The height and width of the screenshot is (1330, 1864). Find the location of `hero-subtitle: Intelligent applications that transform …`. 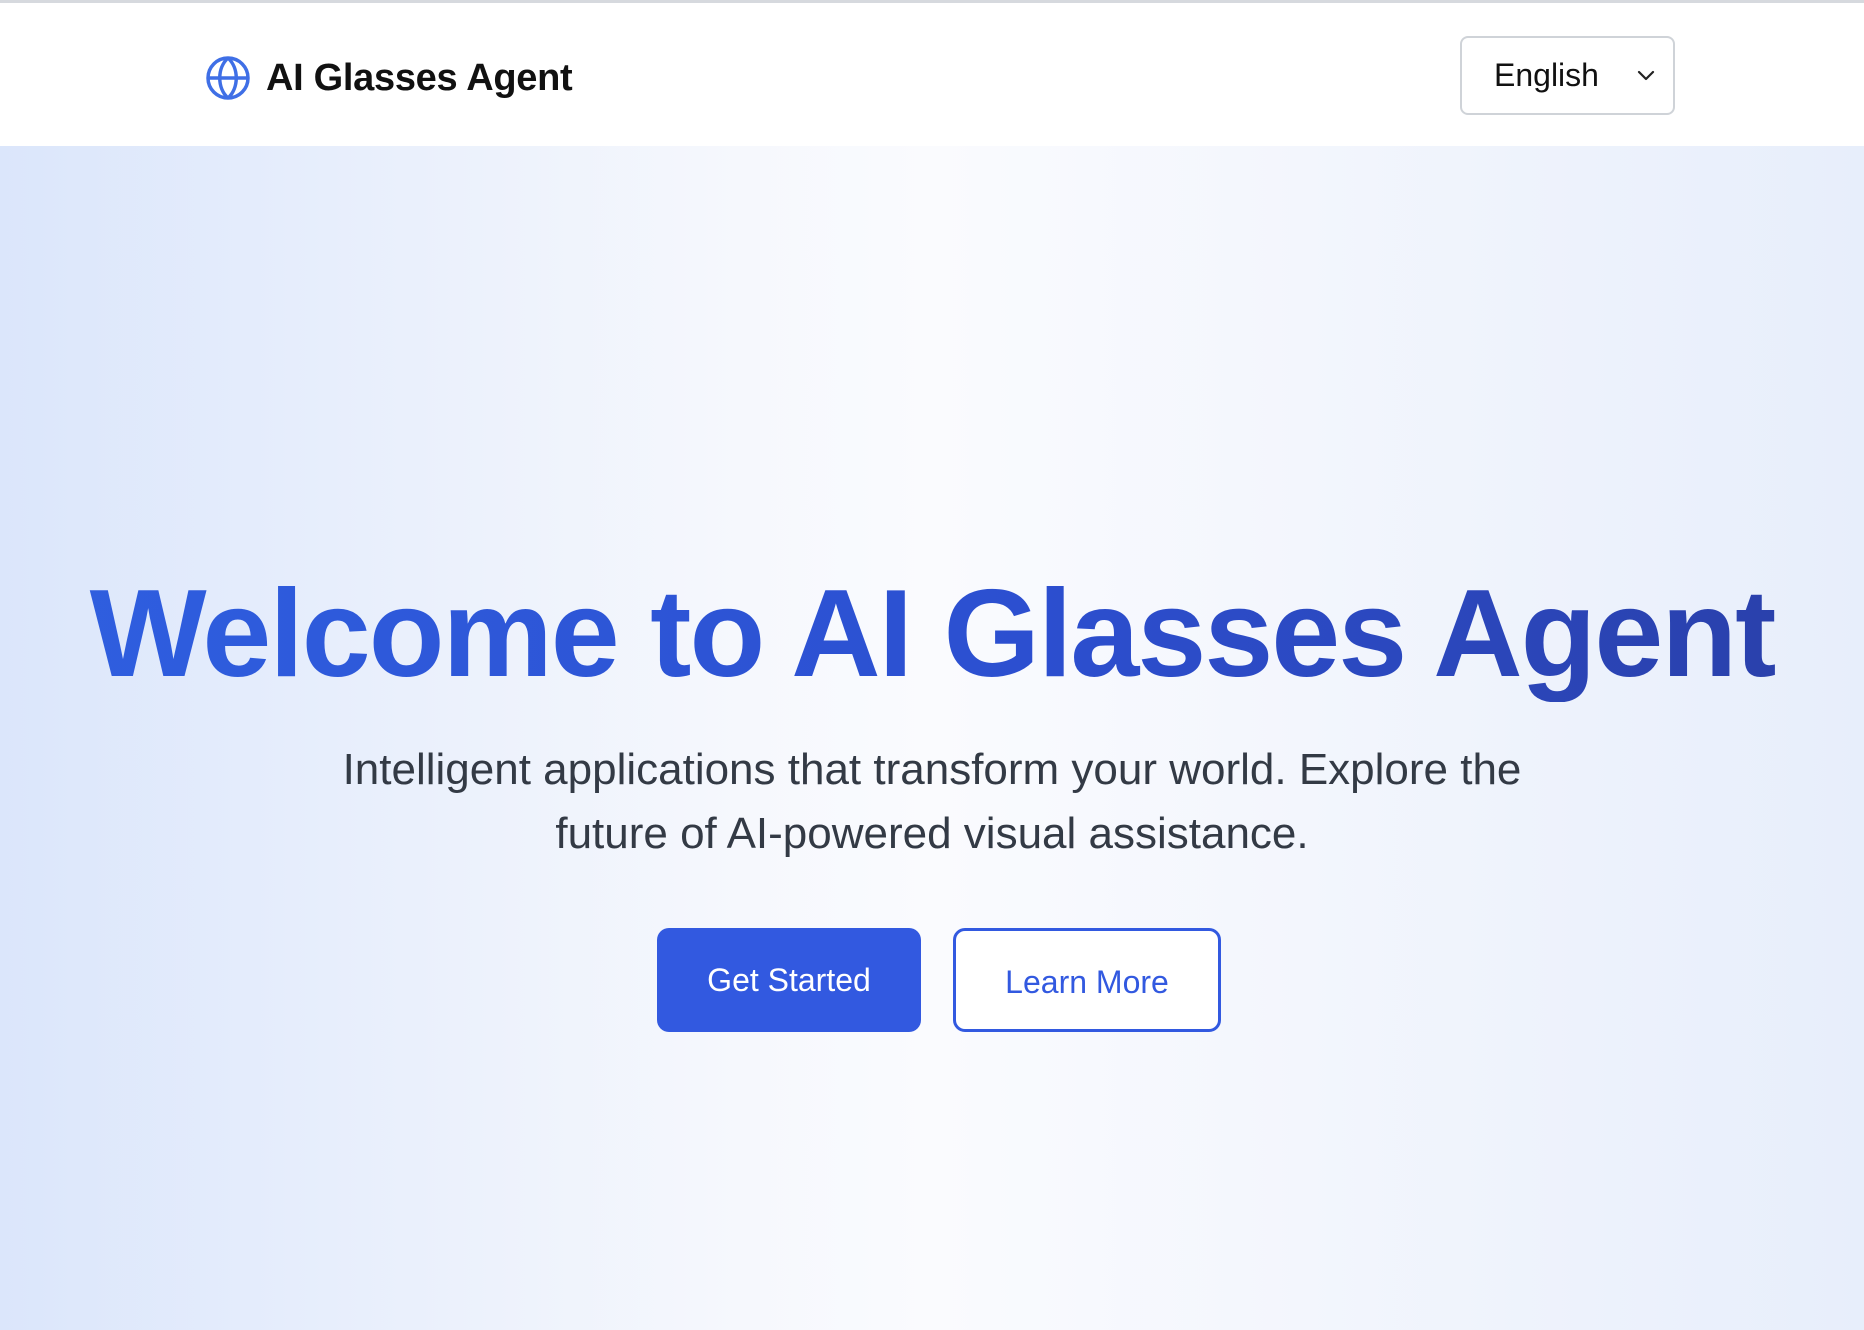

hero-subtitle: Intelligent applications that transform … is located at coordinates (932, 801).